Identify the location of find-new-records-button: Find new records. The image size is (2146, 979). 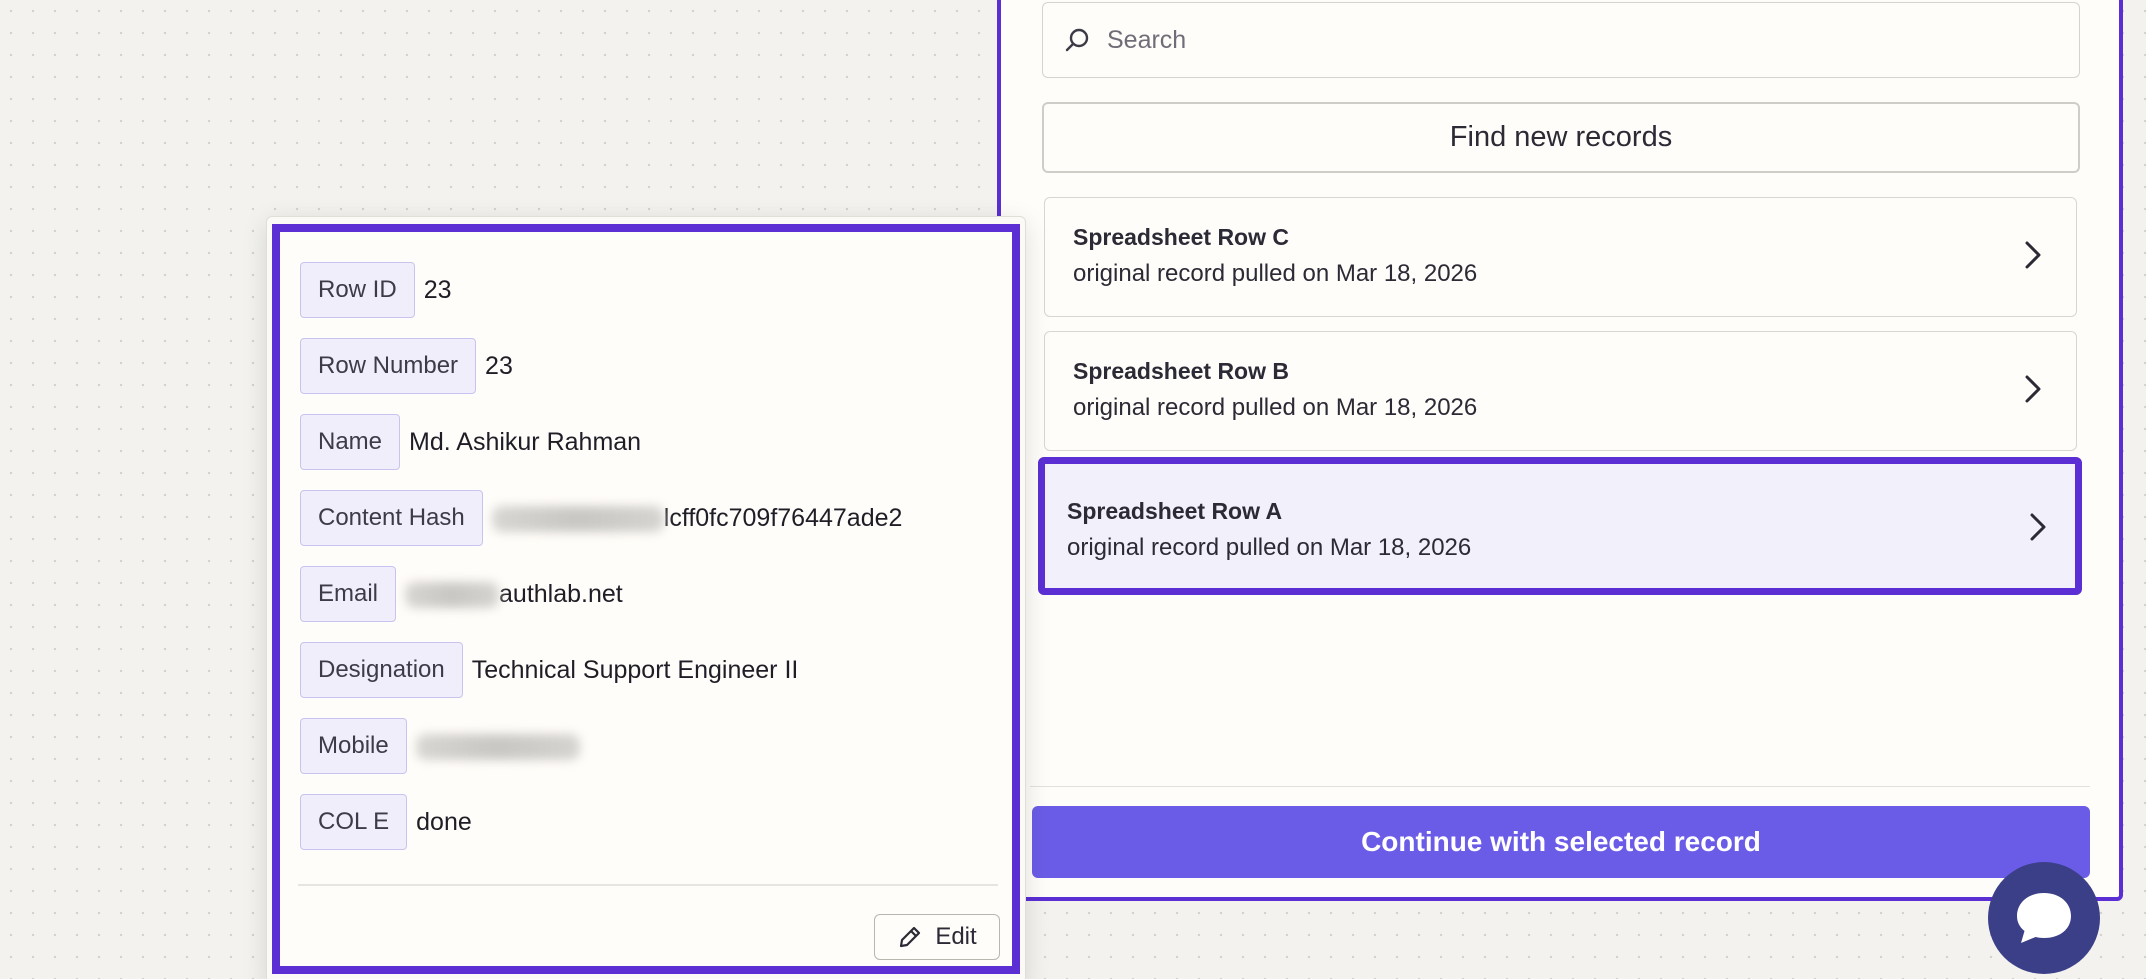
(1561, 137).